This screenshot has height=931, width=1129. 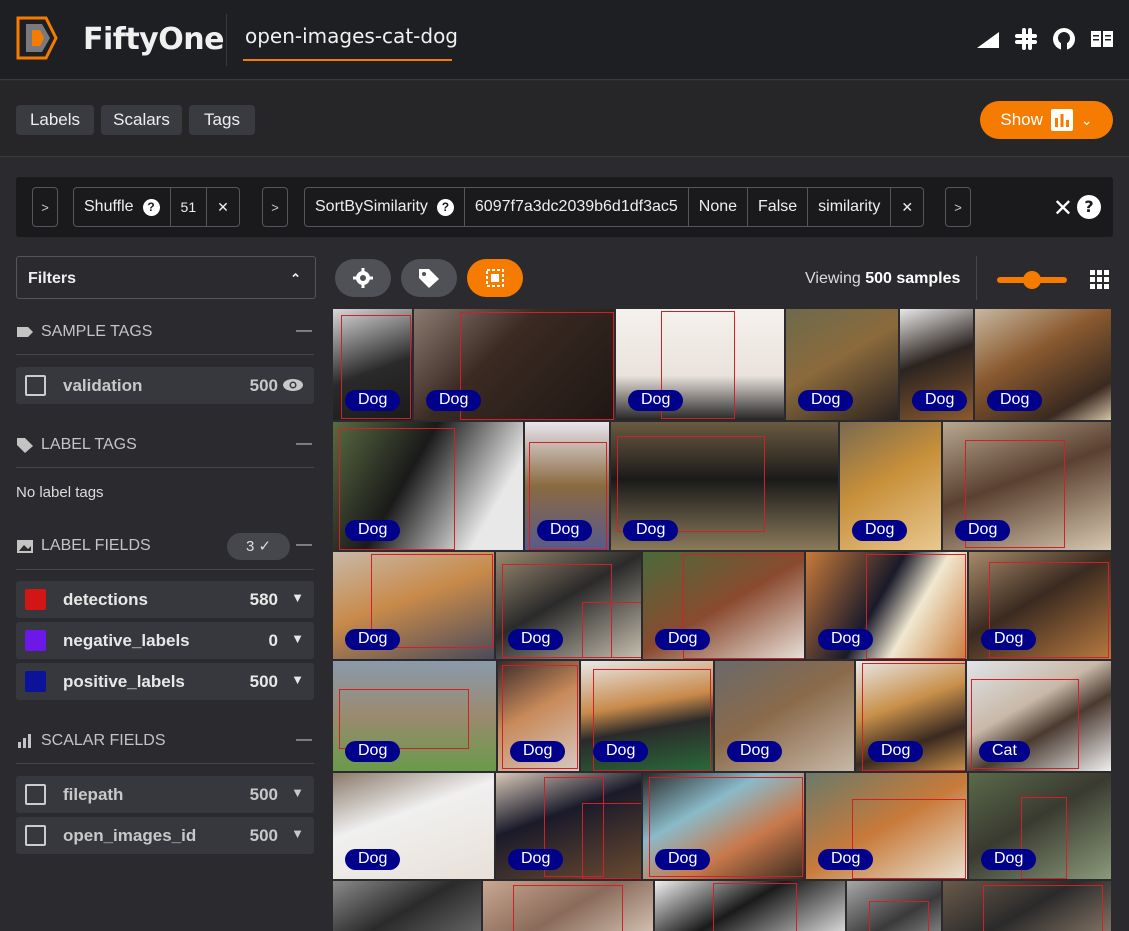 I want to click on brand-name: FiftyOne, so click(x=153, y=39).